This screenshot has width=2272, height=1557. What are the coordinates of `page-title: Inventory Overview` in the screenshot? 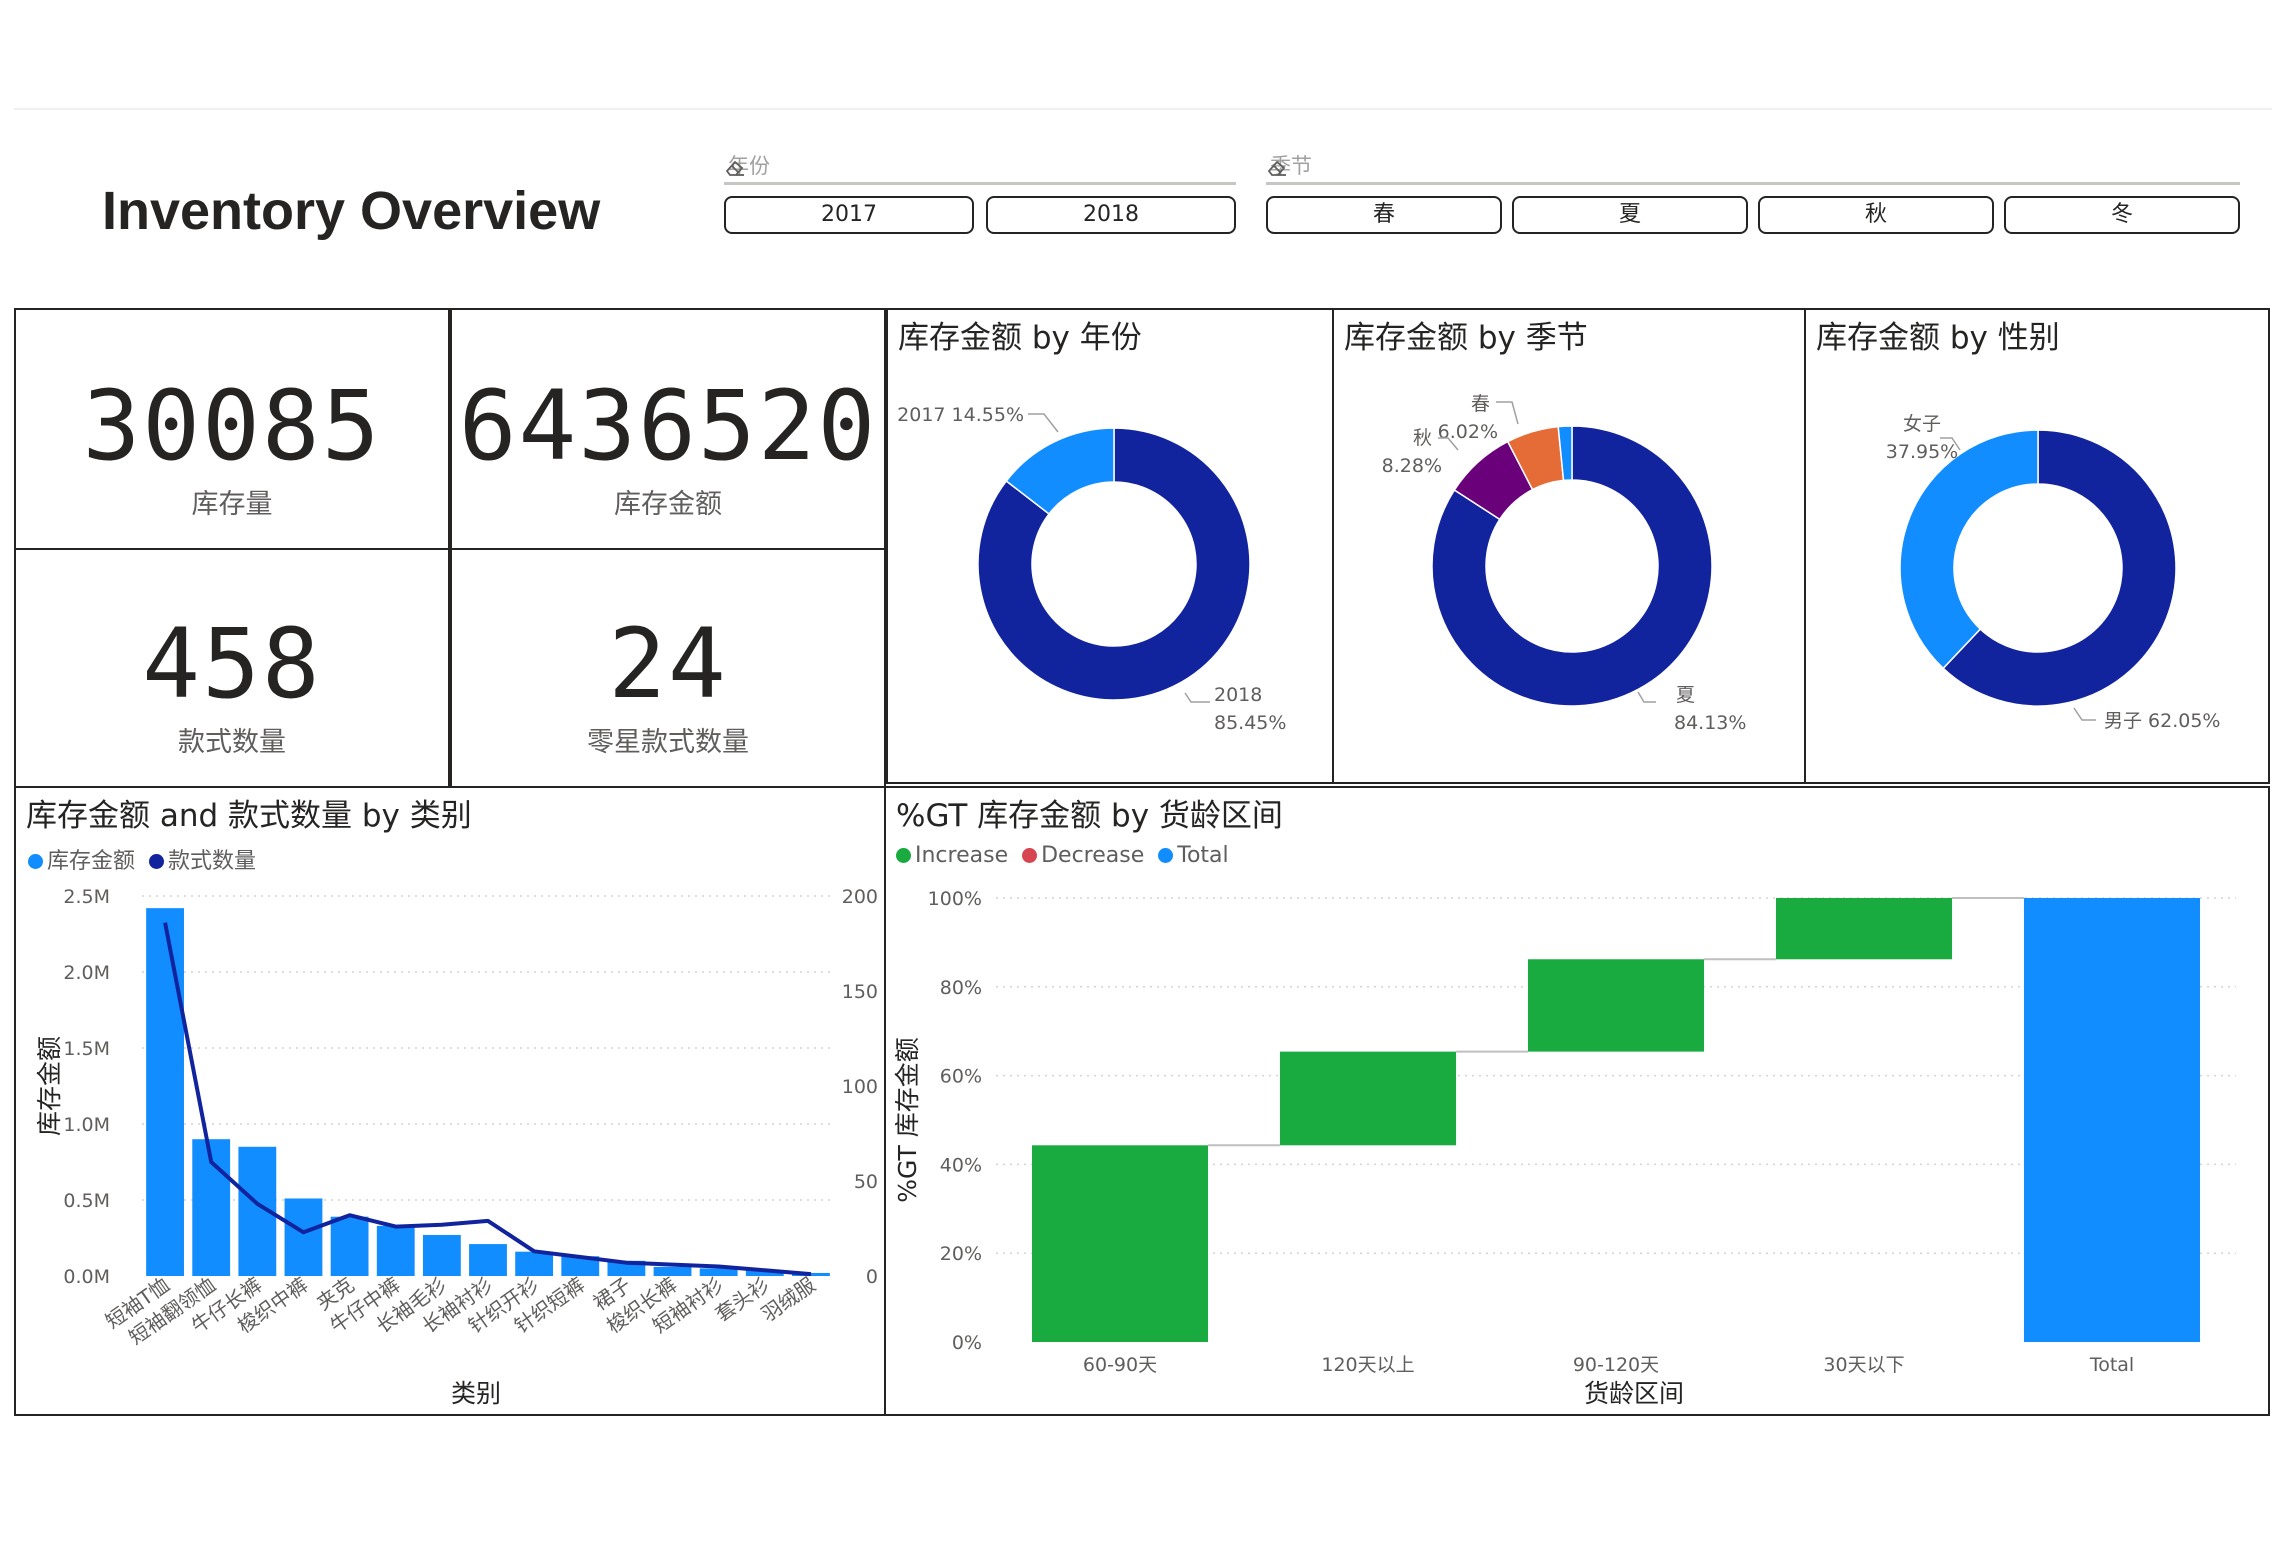 It's located at (351, 211).